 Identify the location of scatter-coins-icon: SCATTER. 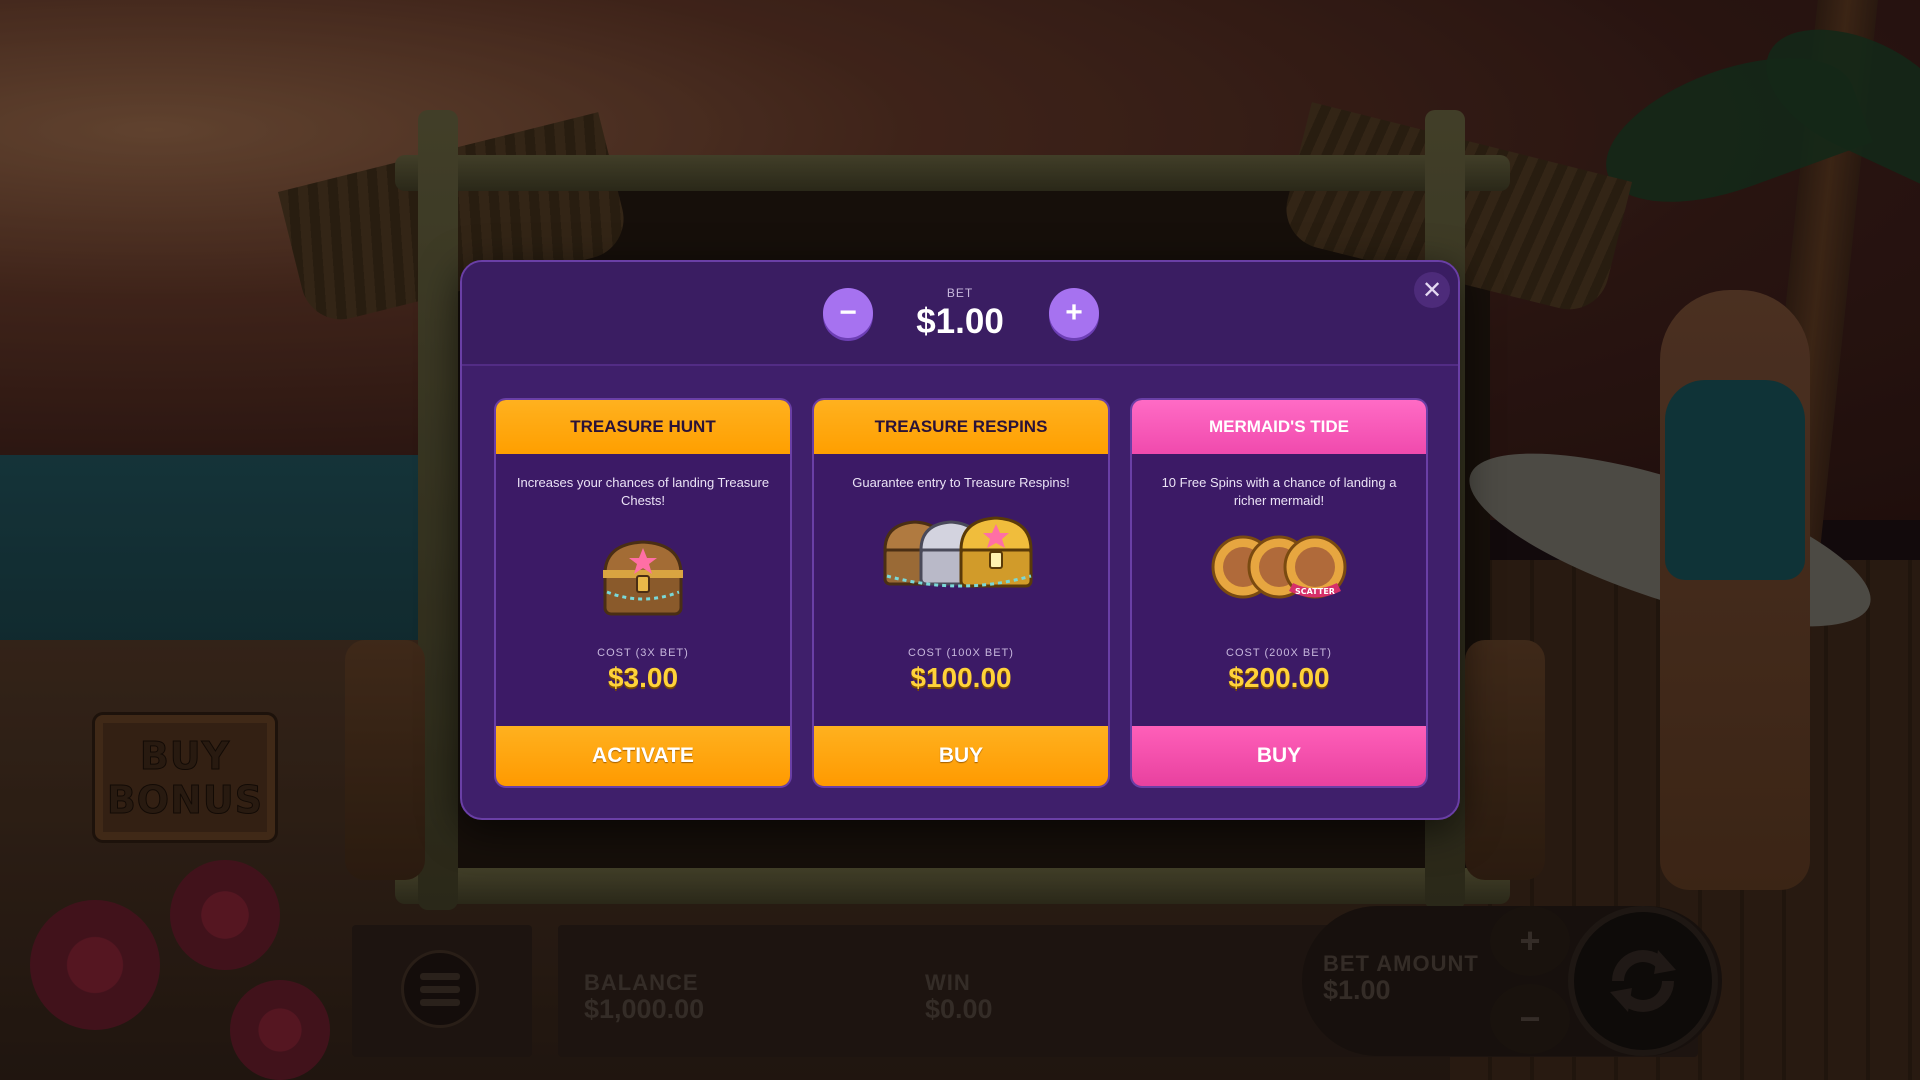
(1279, 567).